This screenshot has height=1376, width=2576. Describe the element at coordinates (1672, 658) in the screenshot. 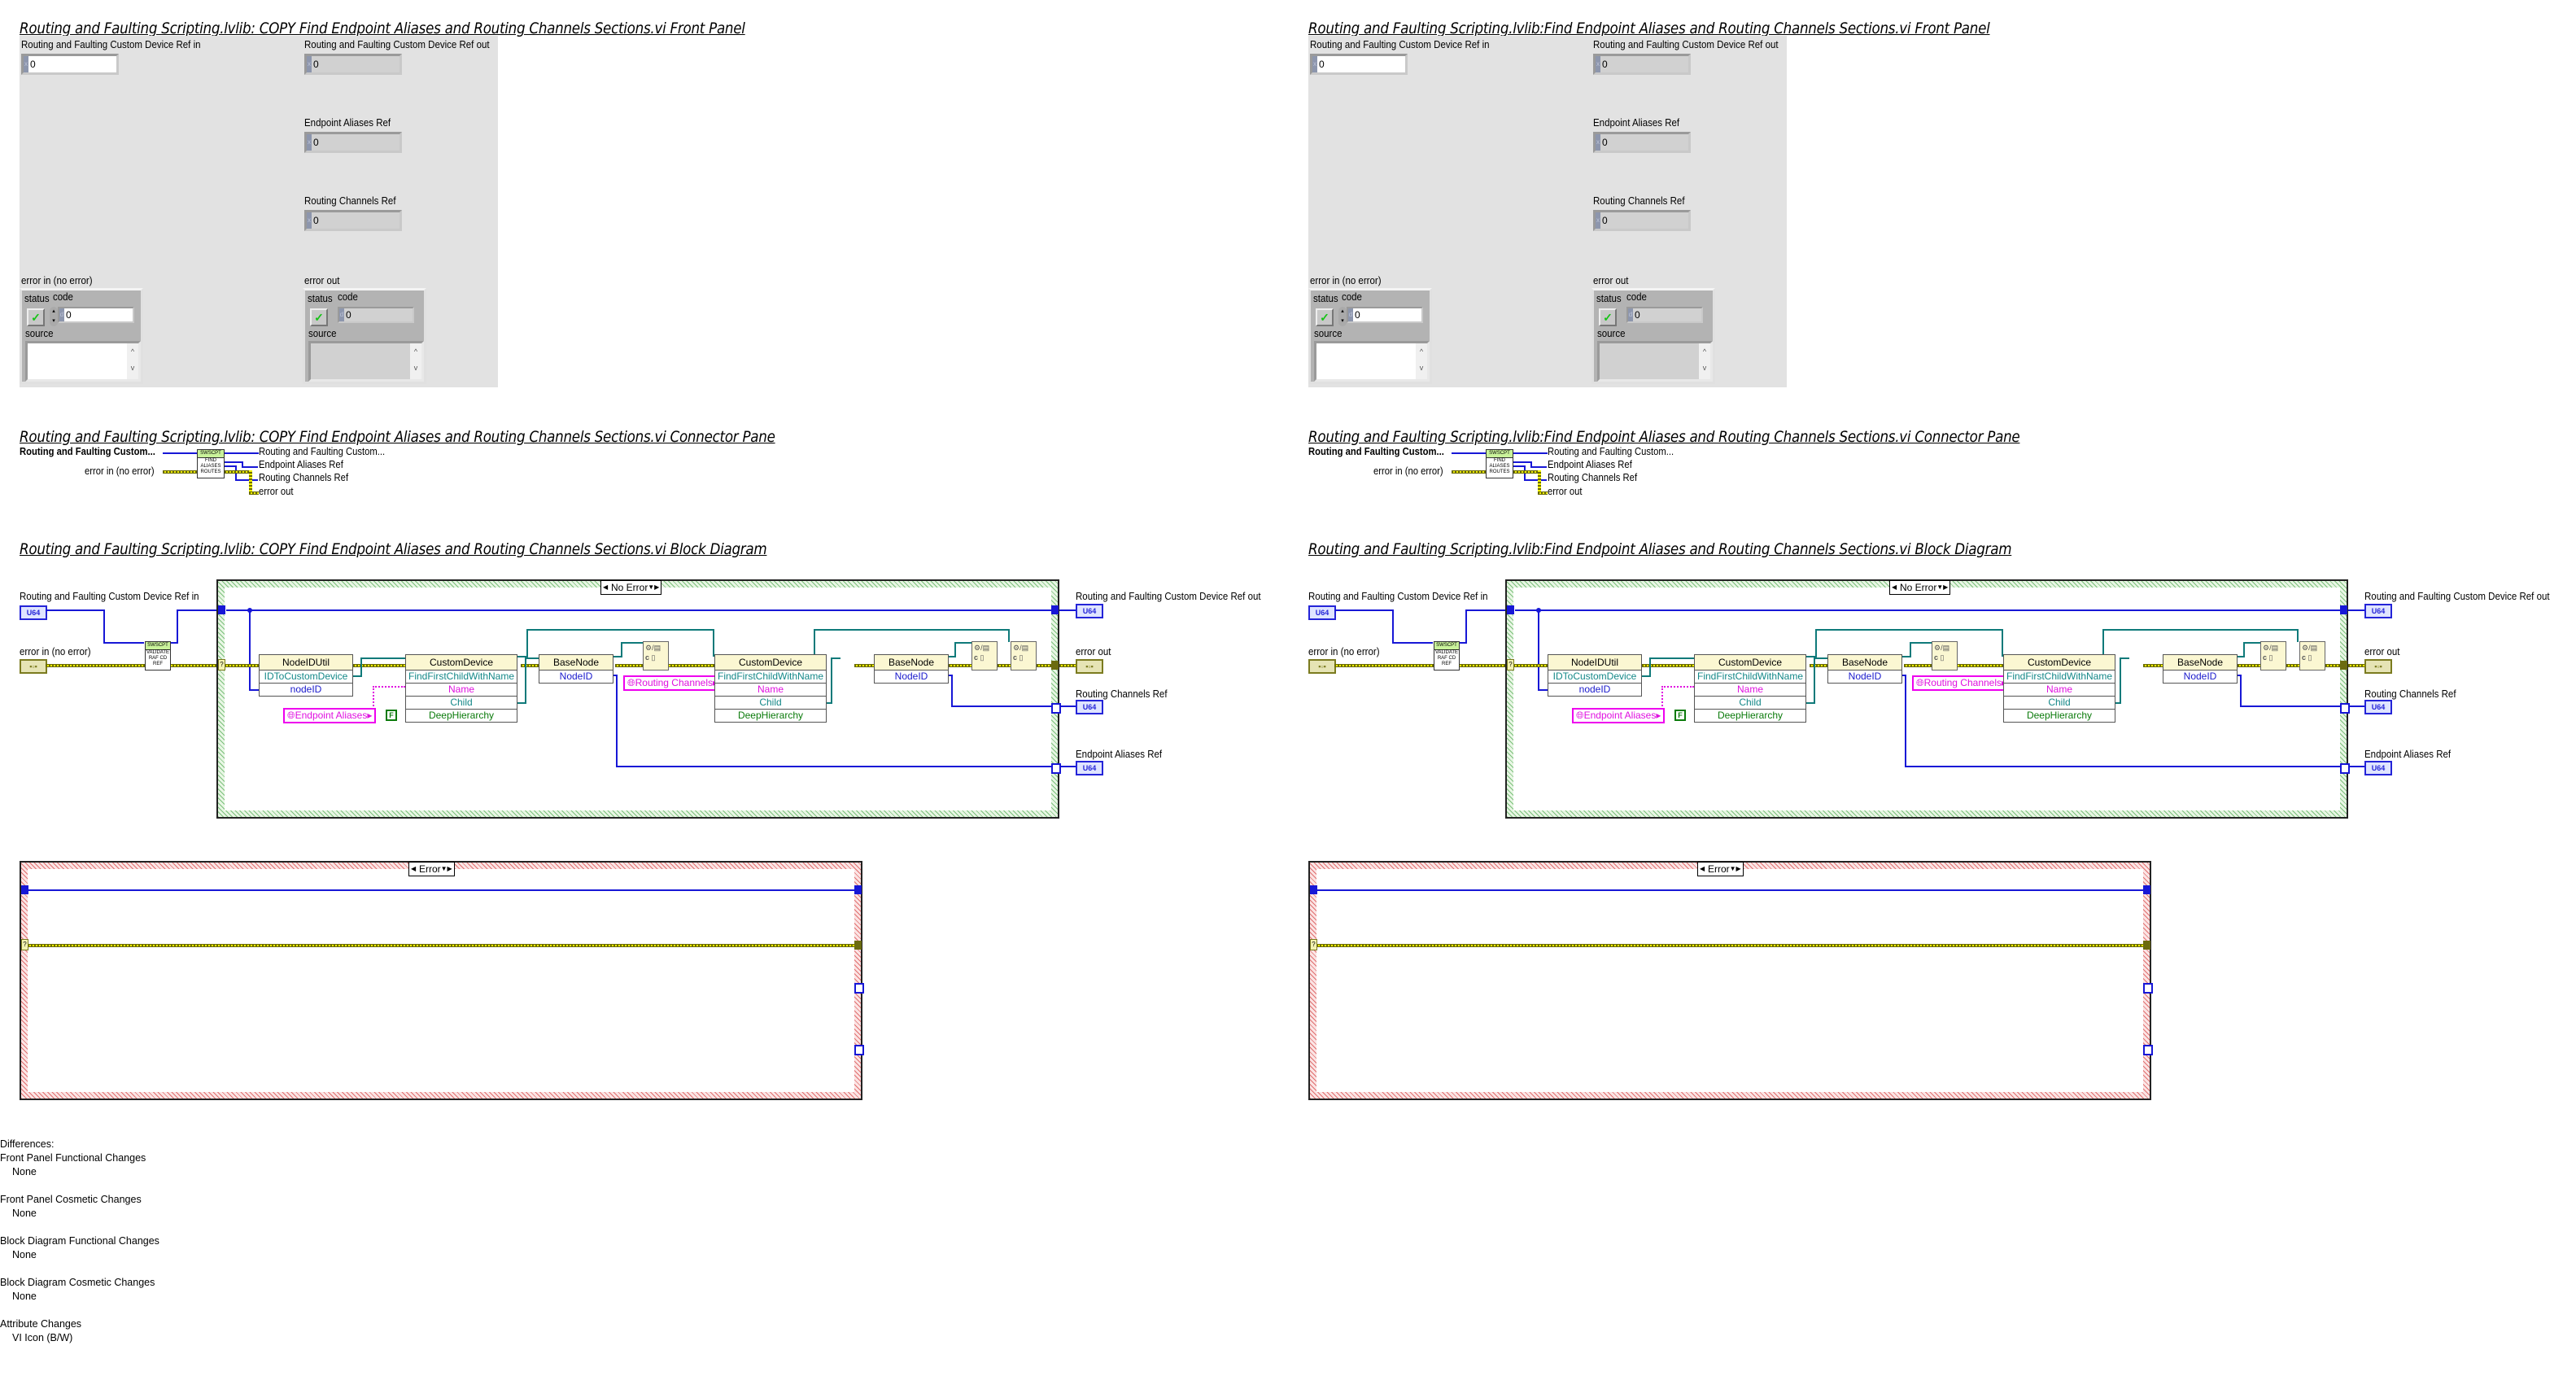

I see `wire-cd-1-h` at that location.